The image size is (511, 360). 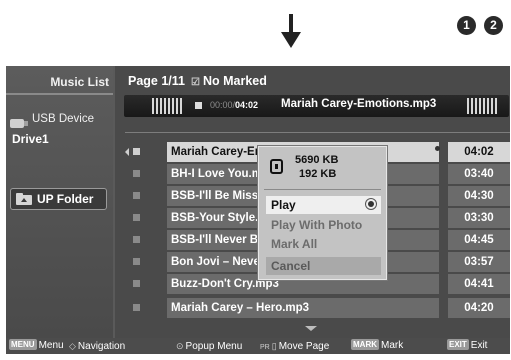 I want to click on elapsed-time: 00:00/, so click(x=223, y=105).